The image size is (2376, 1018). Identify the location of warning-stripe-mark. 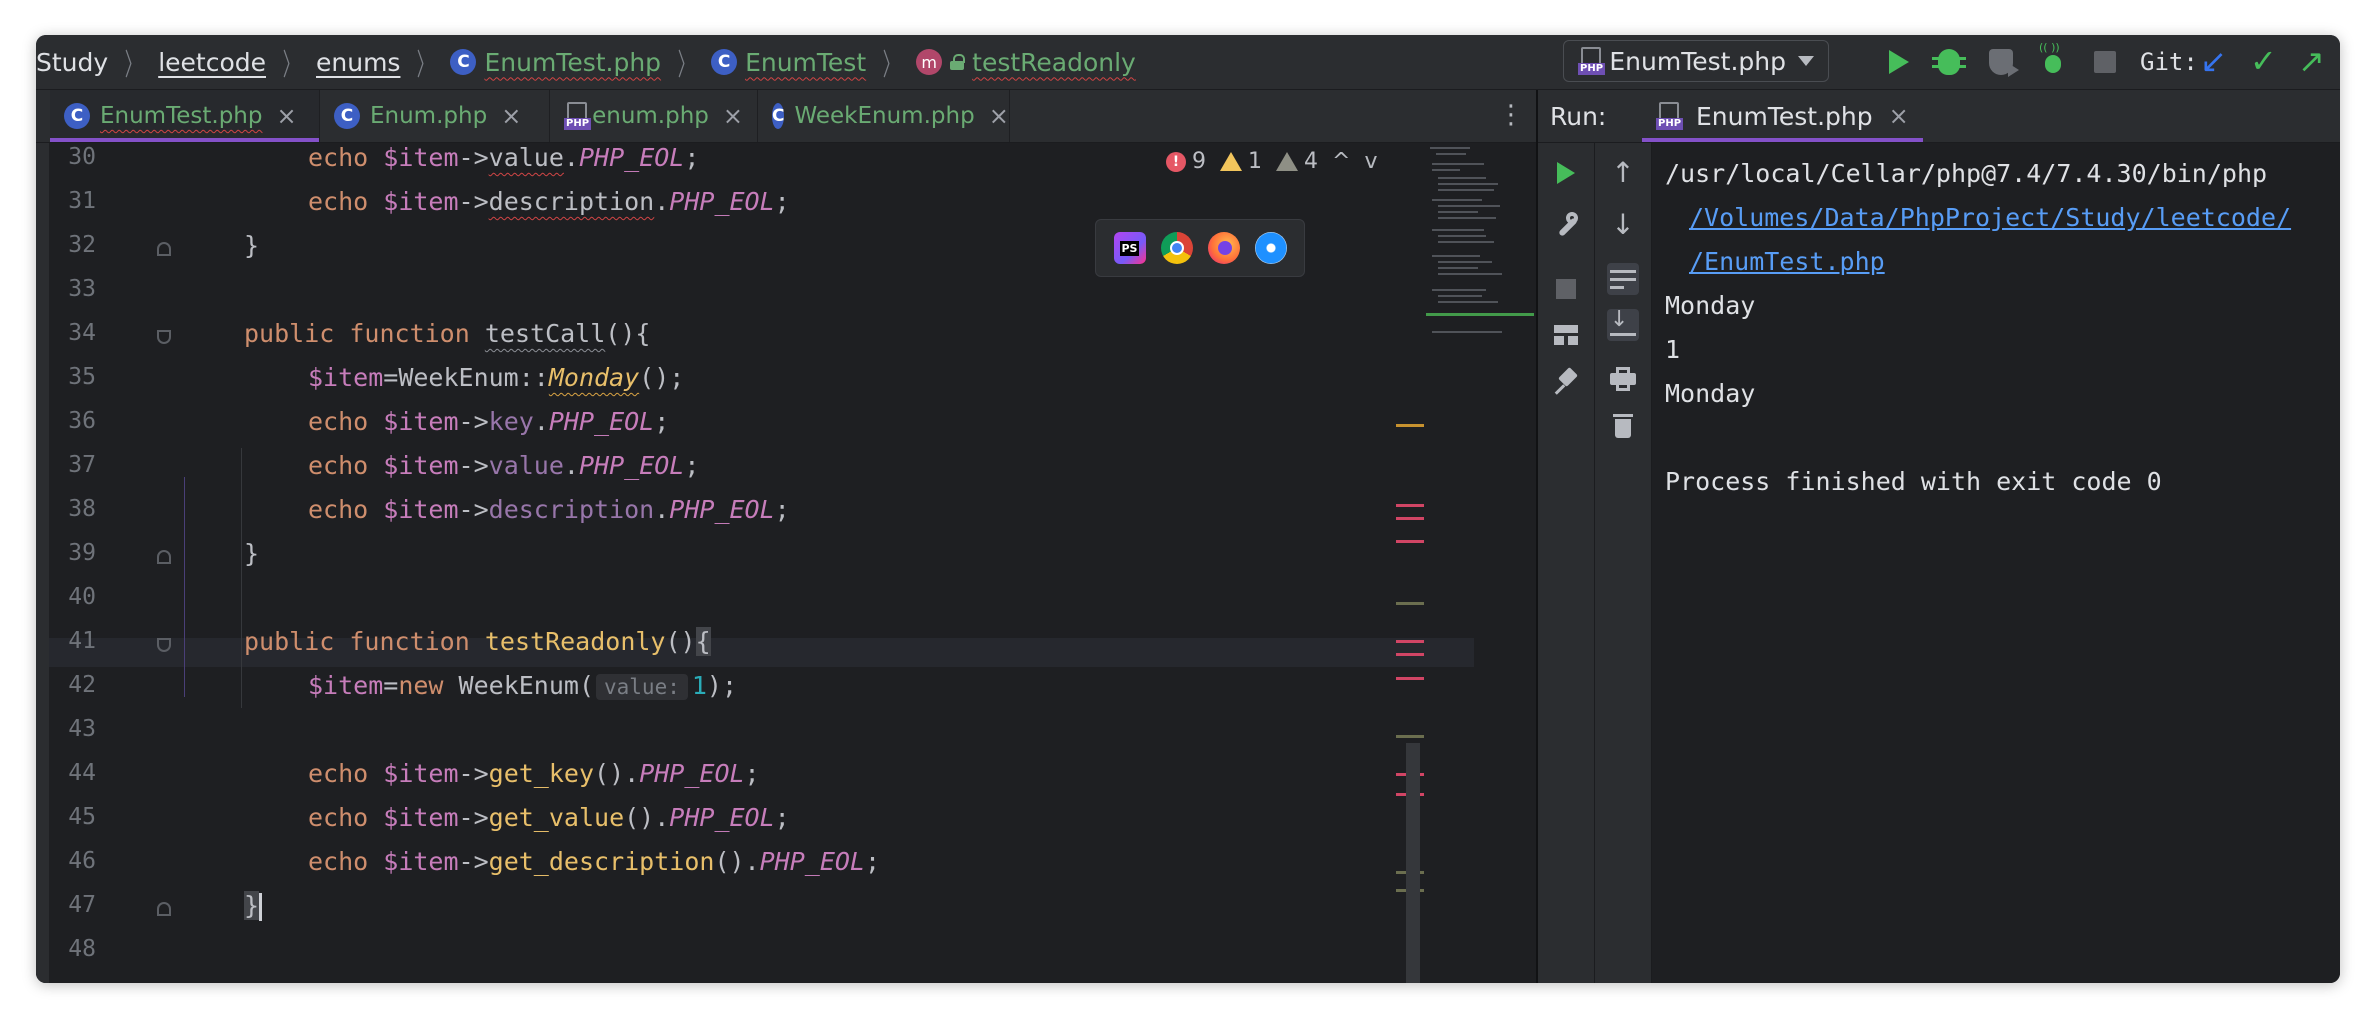
(1410, 425).